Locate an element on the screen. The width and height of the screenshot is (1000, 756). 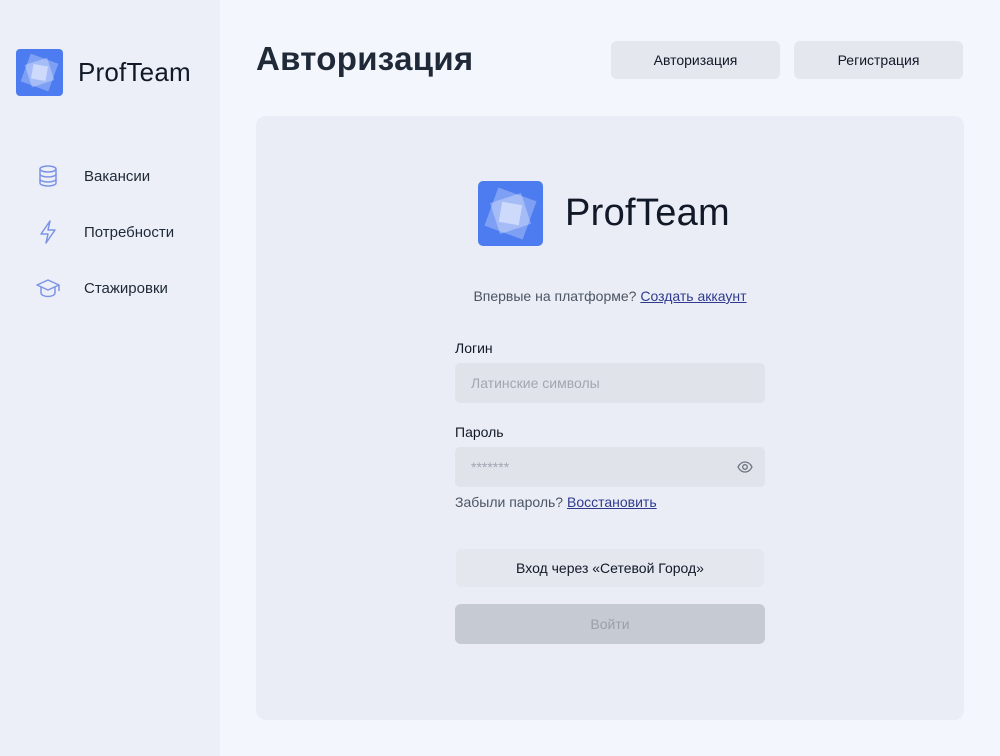
forgot-text: Забыли пароль? is located at coordinates (509, 502).